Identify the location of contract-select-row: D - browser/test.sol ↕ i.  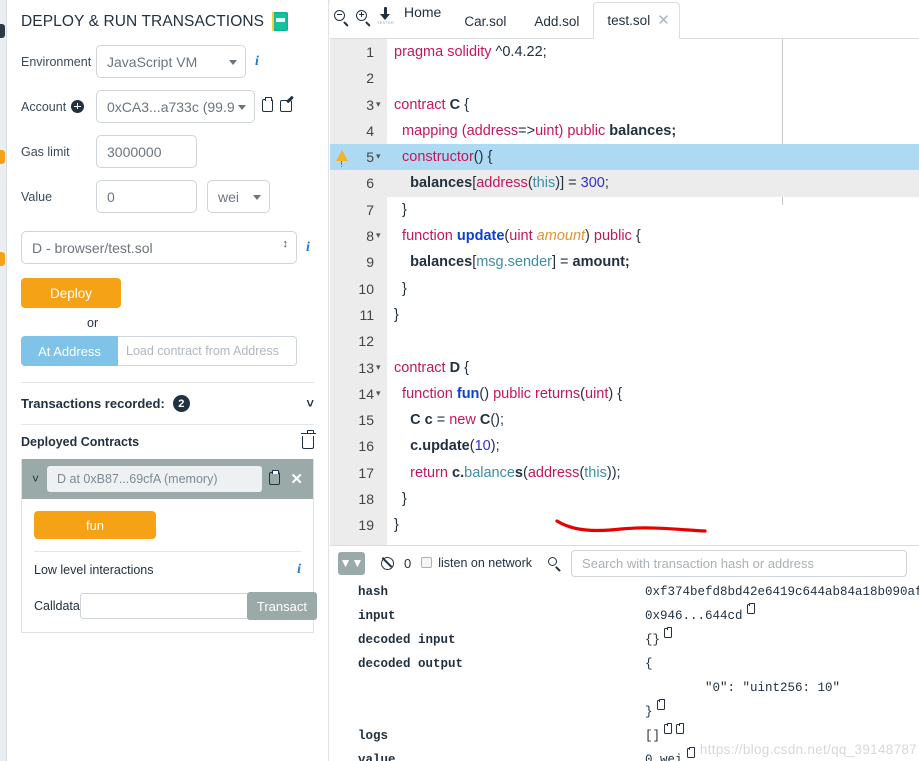
(167, 247).